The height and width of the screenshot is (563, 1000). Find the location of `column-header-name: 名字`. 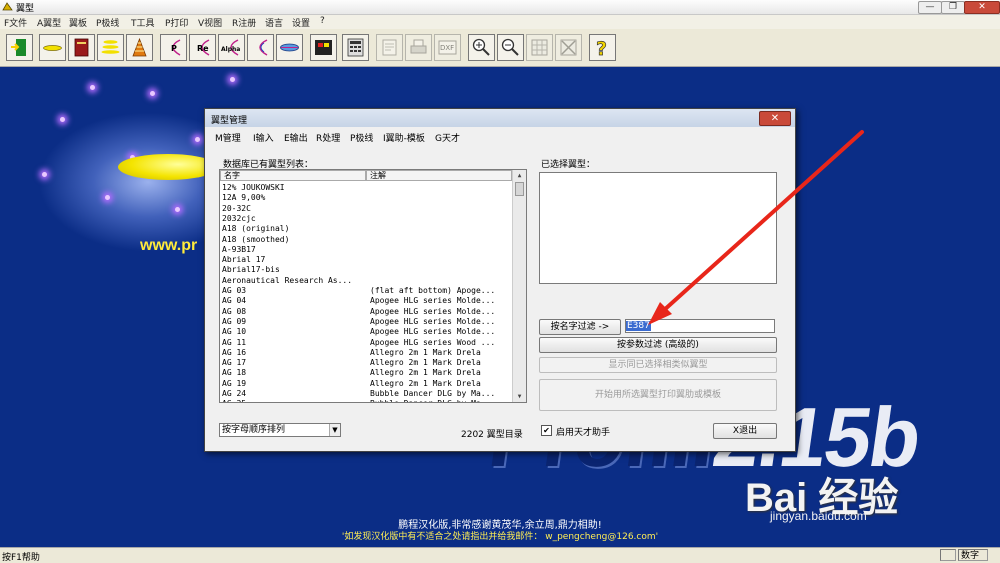

column-header-name: 名字 is located at coordinates (293, 175).